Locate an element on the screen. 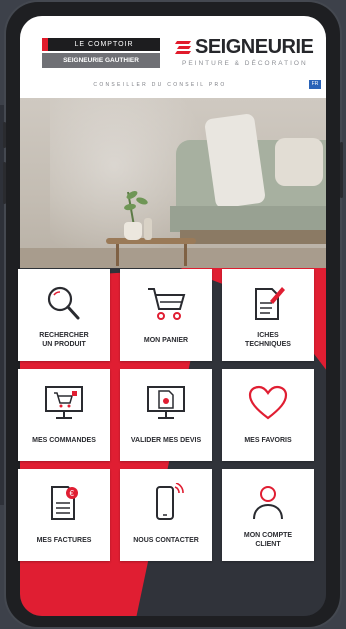 The height and width of the screenshot is (629, 346). language-badge: FR is located at coordinates (315, 84).